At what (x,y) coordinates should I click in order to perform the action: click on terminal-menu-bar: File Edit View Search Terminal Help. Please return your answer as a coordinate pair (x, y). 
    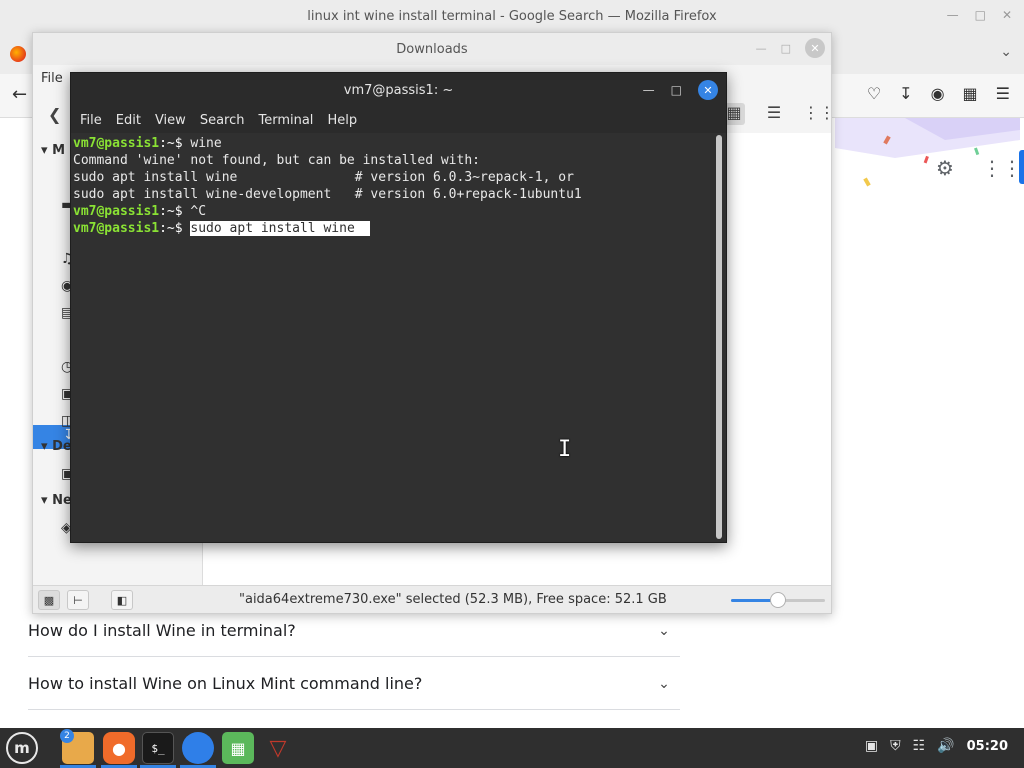
    Looking at the image, I should click on (398, 120).